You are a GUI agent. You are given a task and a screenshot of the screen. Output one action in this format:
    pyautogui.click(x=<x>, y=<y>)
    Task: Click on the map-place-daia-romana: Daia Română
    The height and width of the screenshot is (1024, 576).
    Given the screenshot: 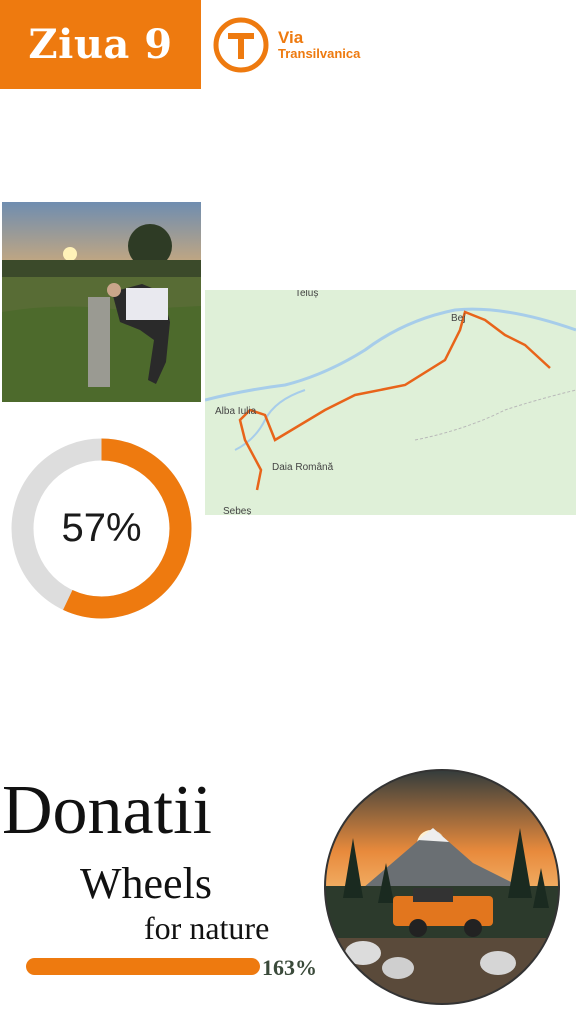 What is the action you would take?
    pyautogui.click(x=303, y=467)
    